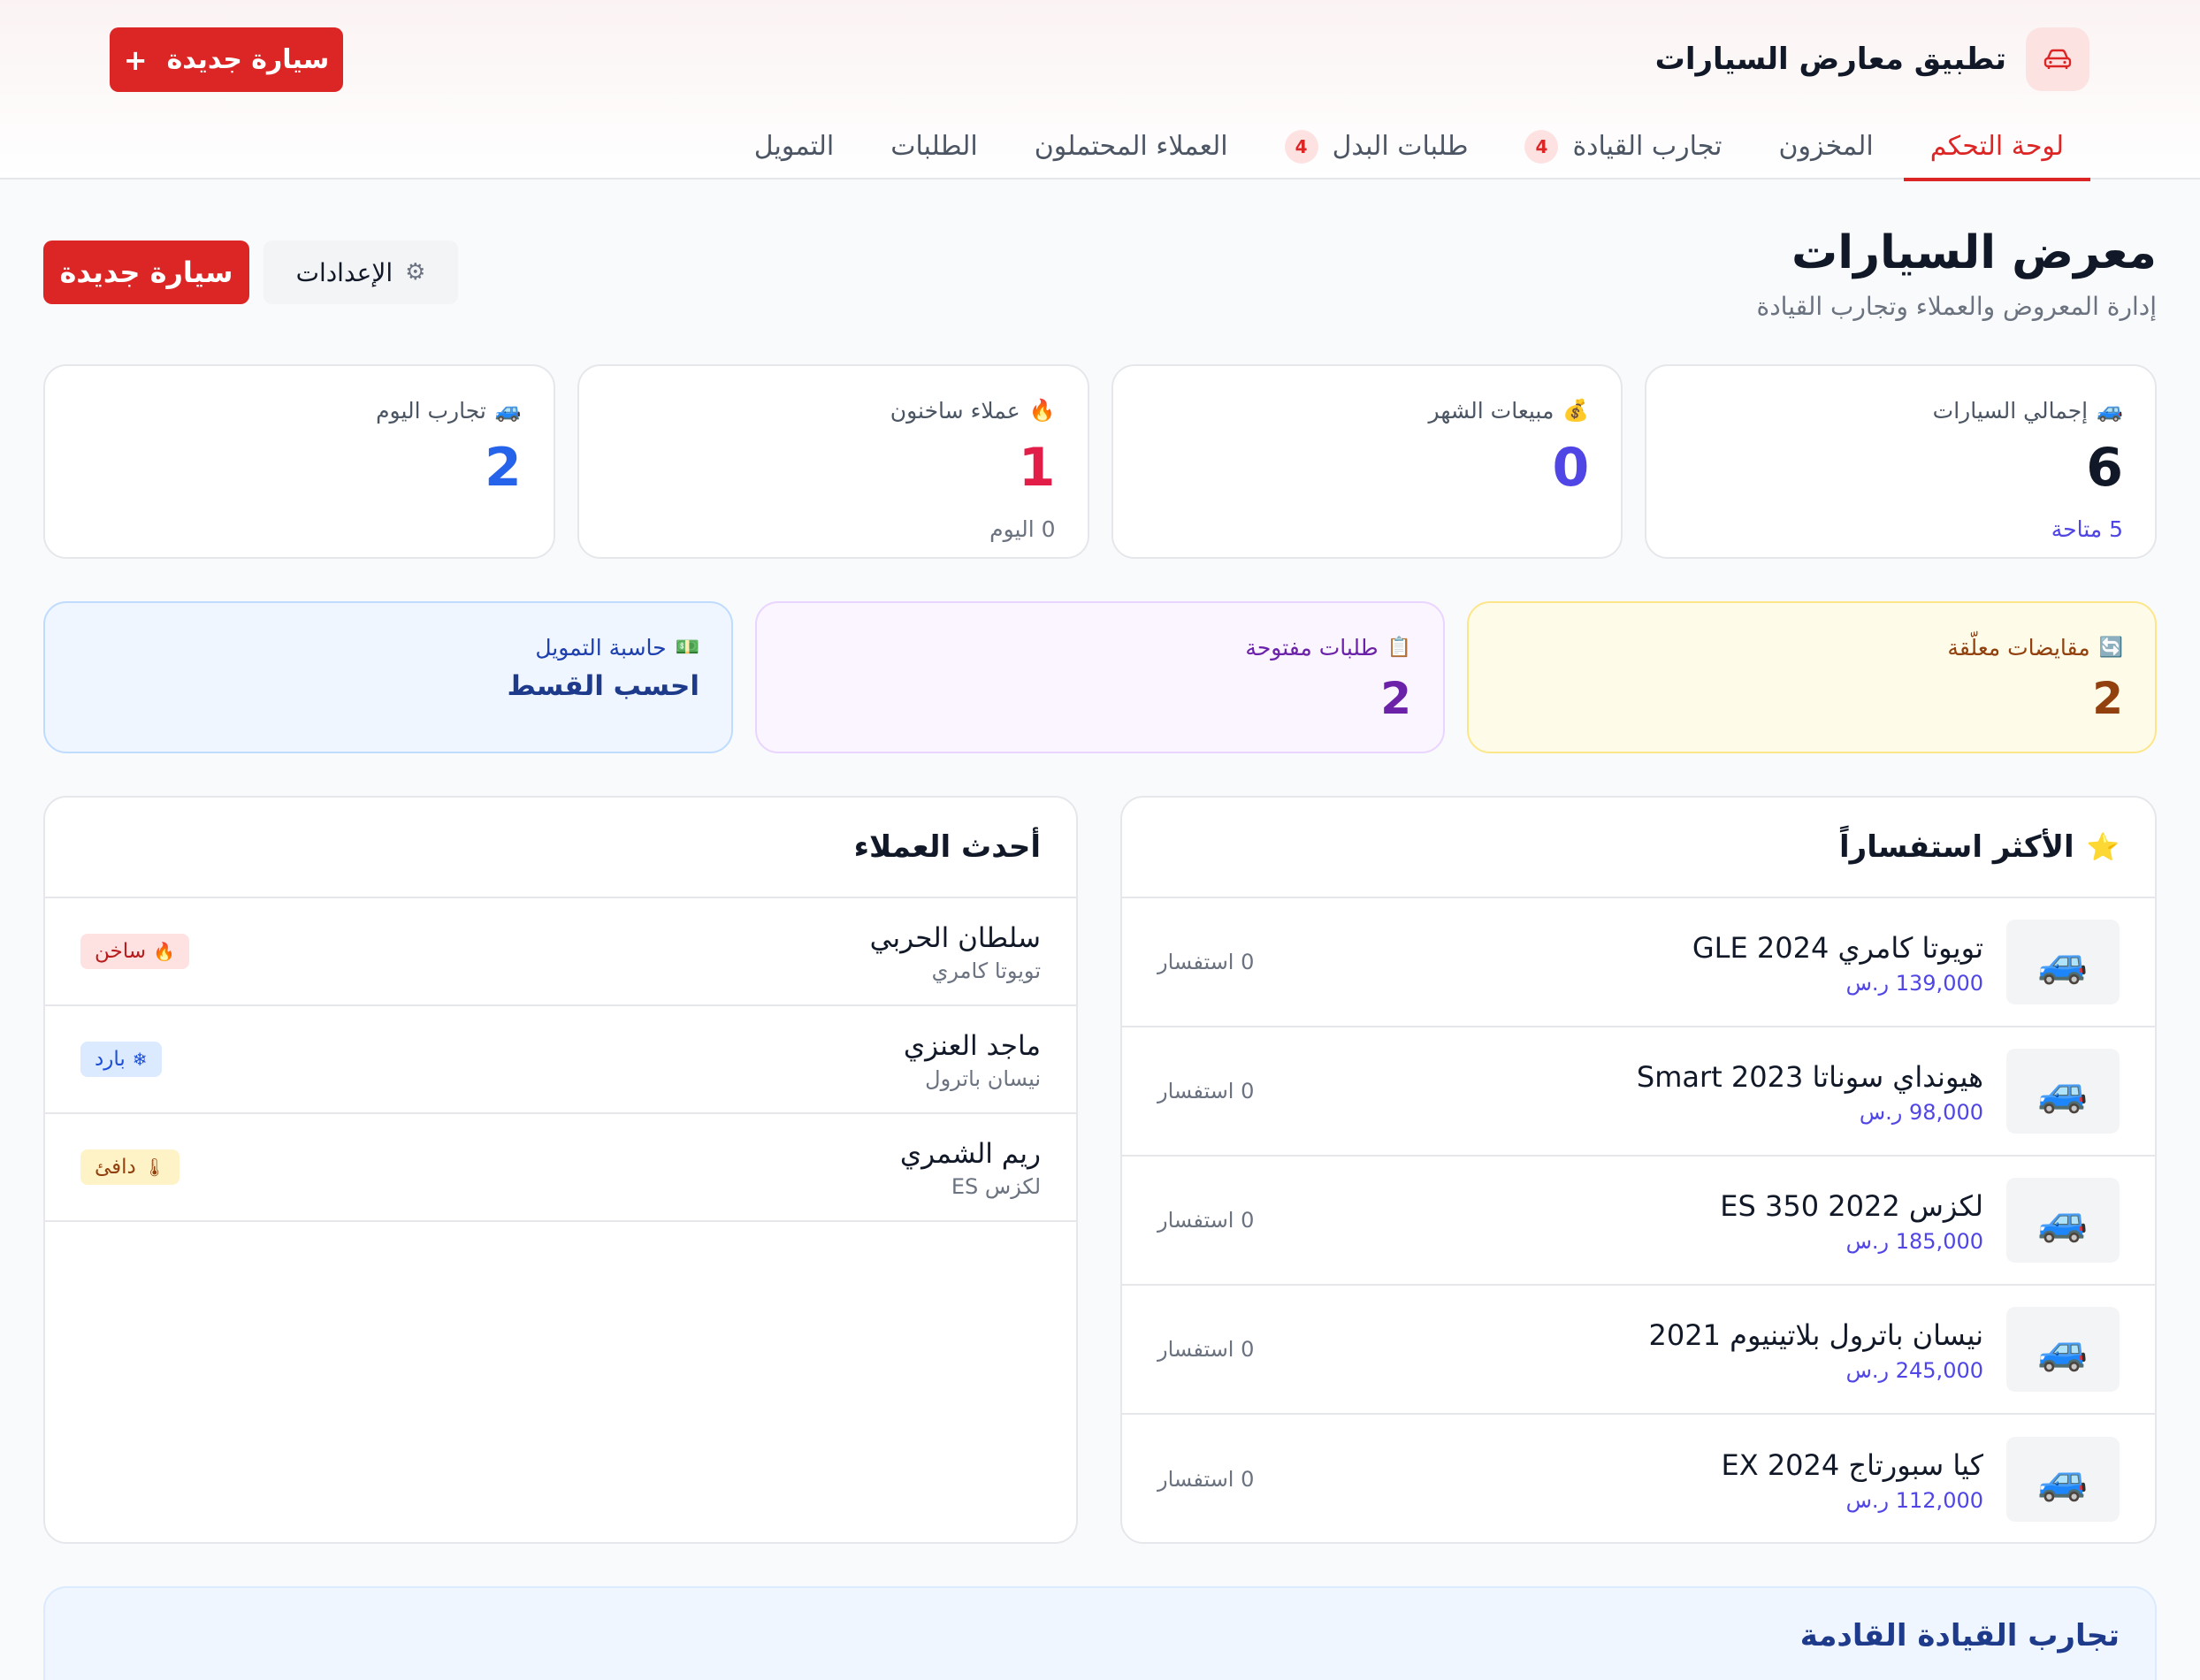 The width and height of the screenshot is (2200, 1680). I want to click on page-title: معرض السيارات, so click(1974, 252).